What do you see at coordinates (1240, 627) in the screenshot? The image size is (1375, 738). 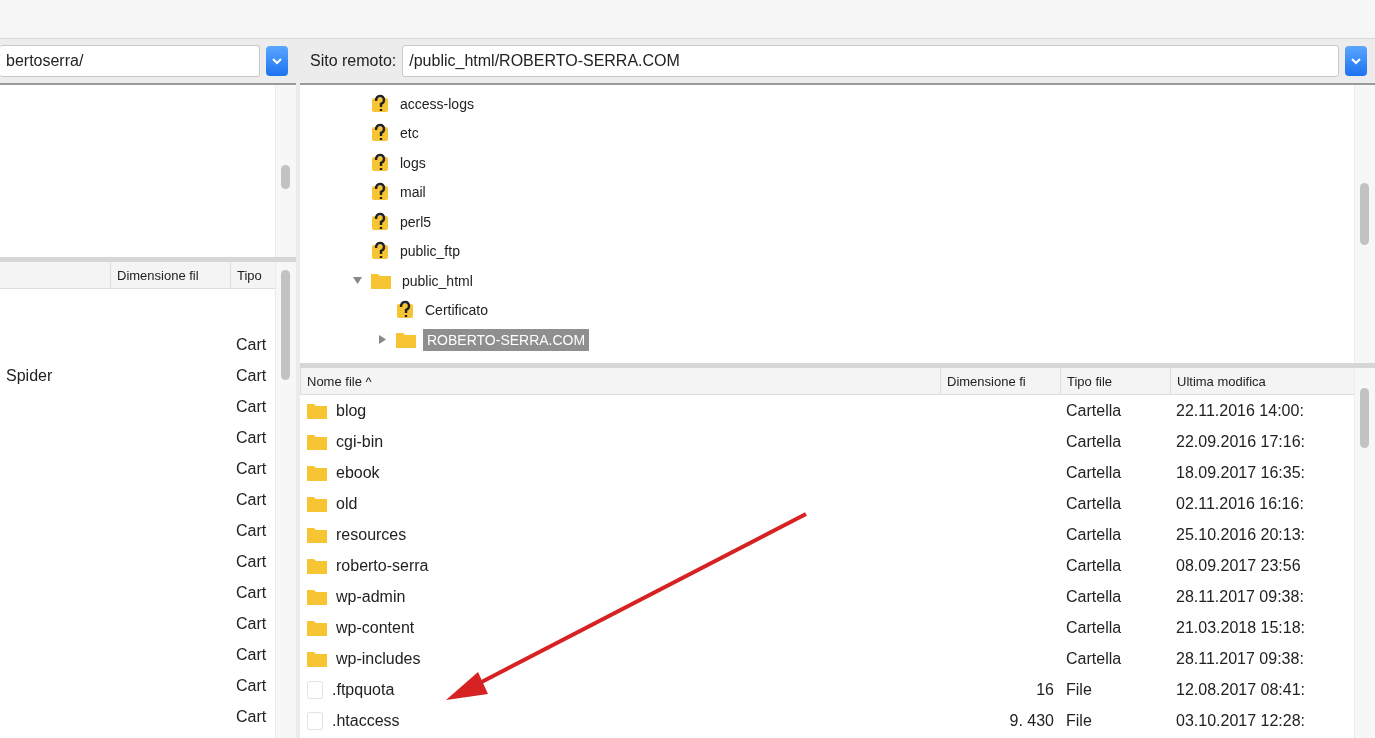 I see `modified-date: 21.03.2018 15:18:` at bounding box center [1240, 627].